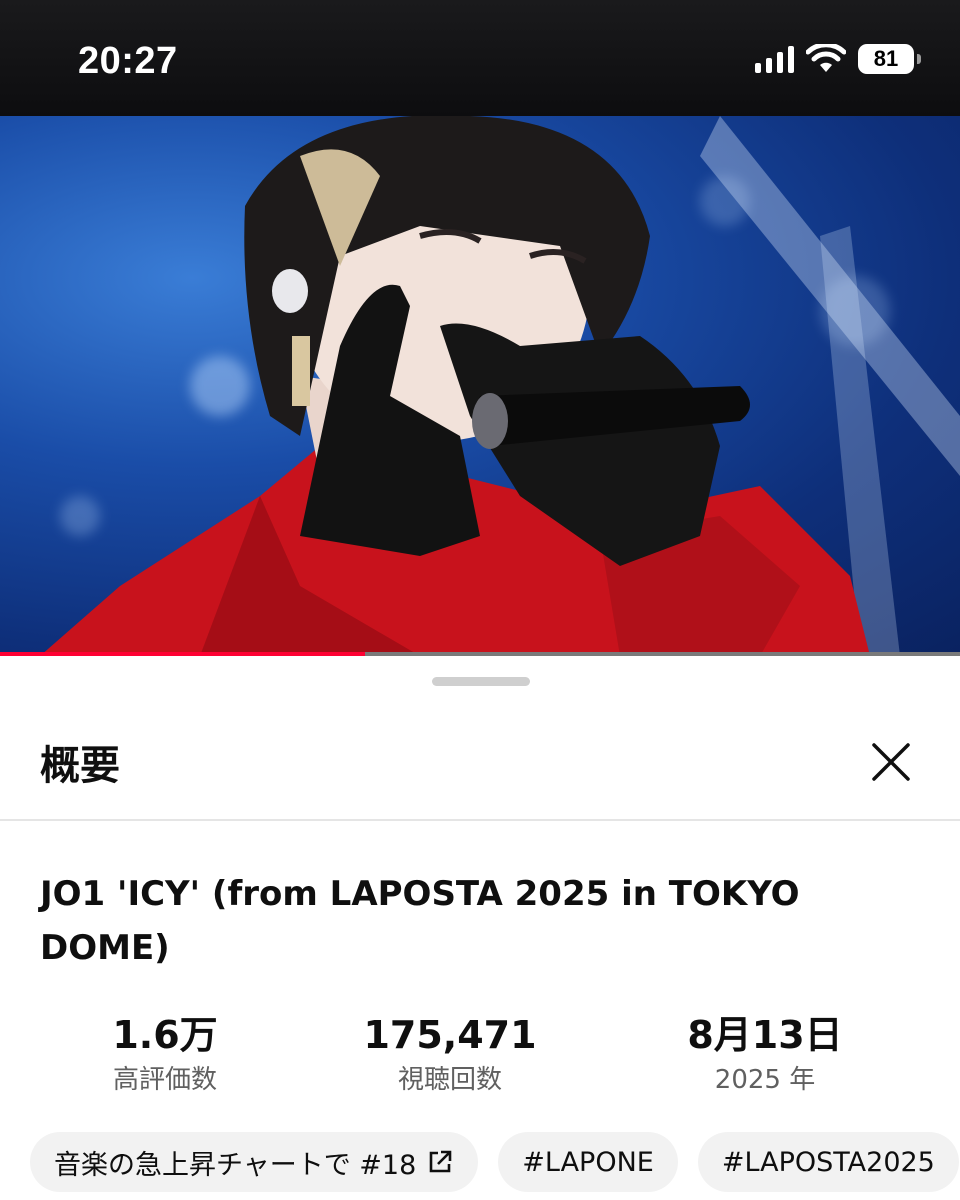  What do you see at coordinates (481, 681) in the screenshot?
I see `sheet-drag-handle` at bounding box center [481, 681].